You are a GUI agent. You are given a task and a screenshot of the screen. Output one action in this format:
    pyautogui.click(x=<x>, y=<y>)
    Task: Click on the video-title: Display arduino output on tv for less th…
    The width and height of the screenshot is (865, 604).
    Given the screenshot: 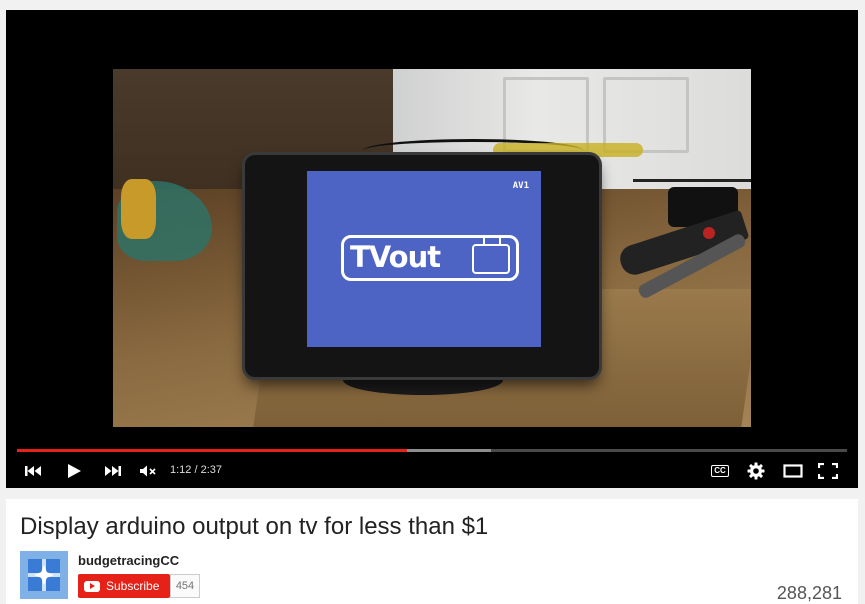 What is the action you would take?
    pyautogui.click(x=254, y=526)
    